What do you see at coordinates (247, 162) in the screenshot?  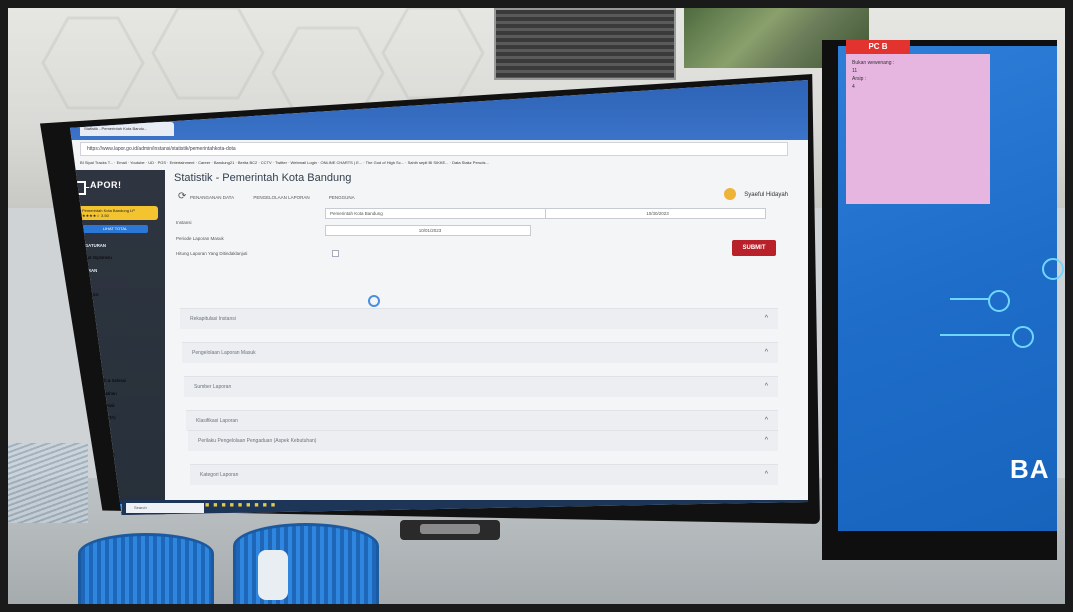 I see `bookmark-item: Berita BC2` at bounding box center [247, 162].